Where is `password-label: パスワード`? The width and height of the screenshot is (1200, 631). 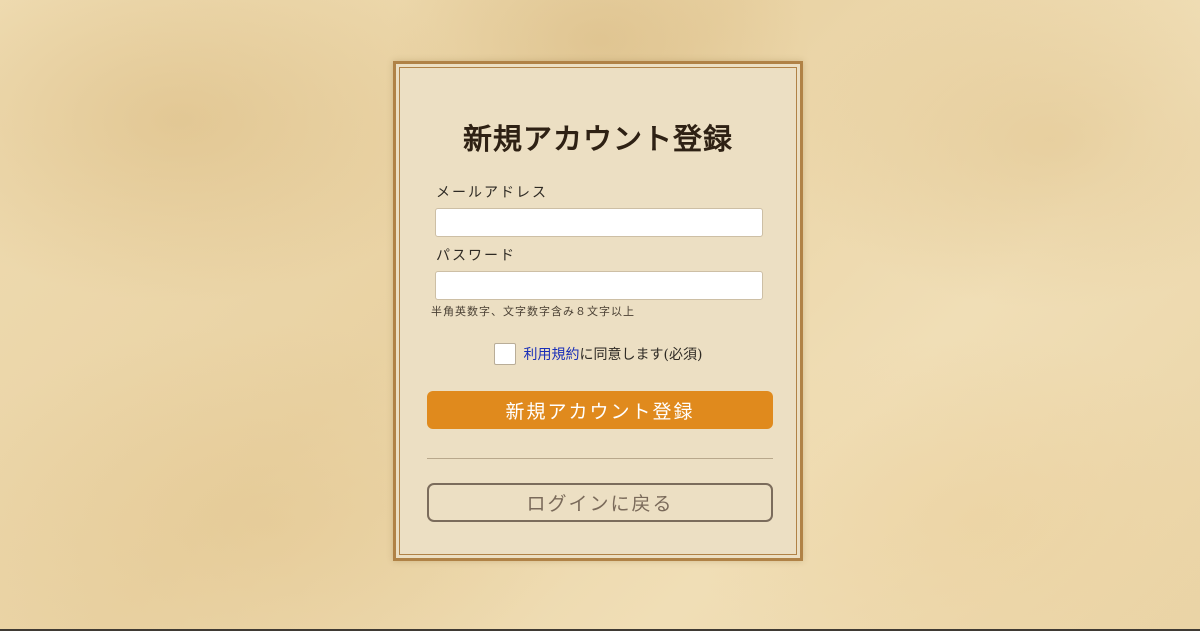 password-label: パスワード is located at coordinates (476, 256).